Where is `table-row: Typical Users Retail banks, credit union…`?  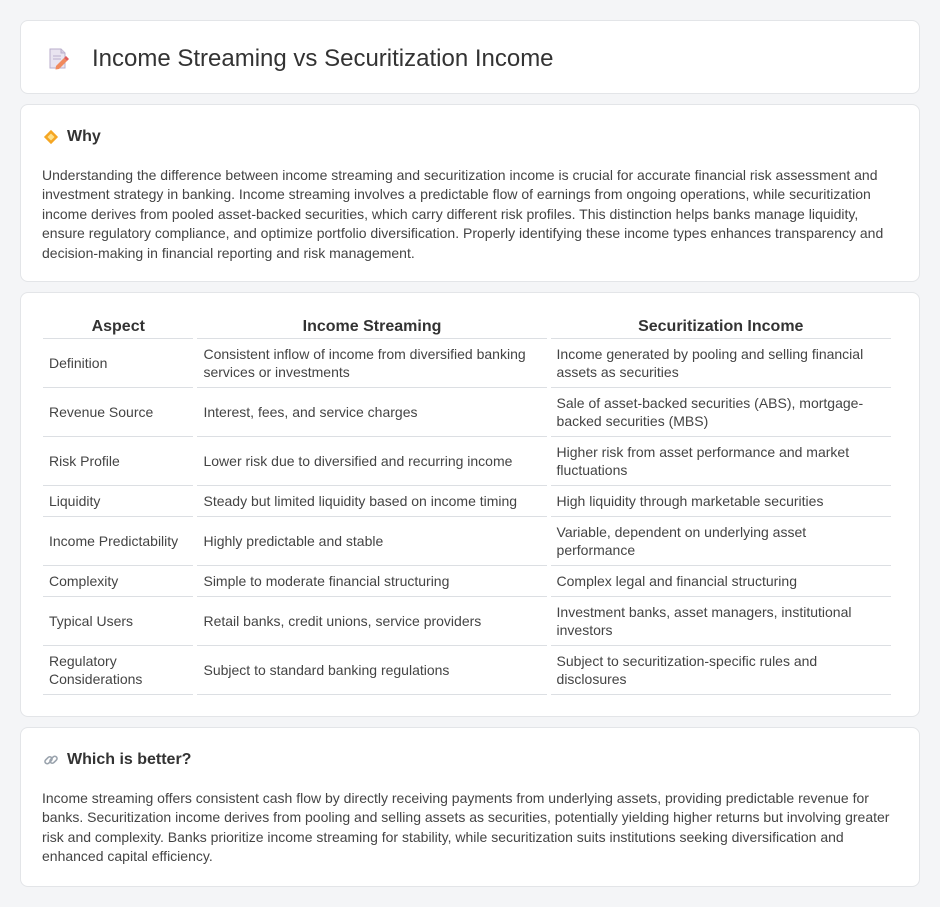 table-row: Typical Users Retail banks, credit union… is located at coordinates (467, 621).